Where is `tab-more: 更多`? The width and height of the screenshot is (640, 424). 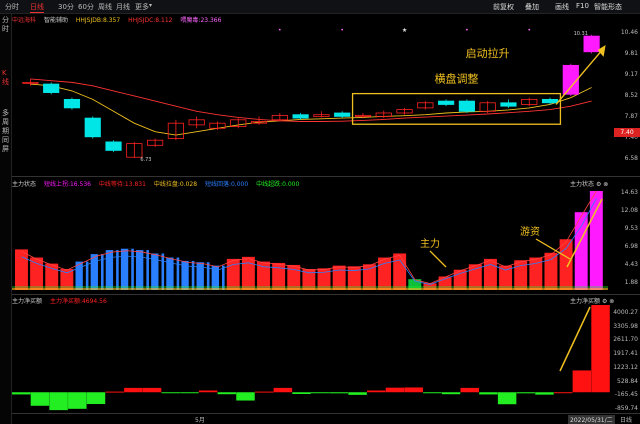 tab-more: 更多 is located at coordinates (142, 7).